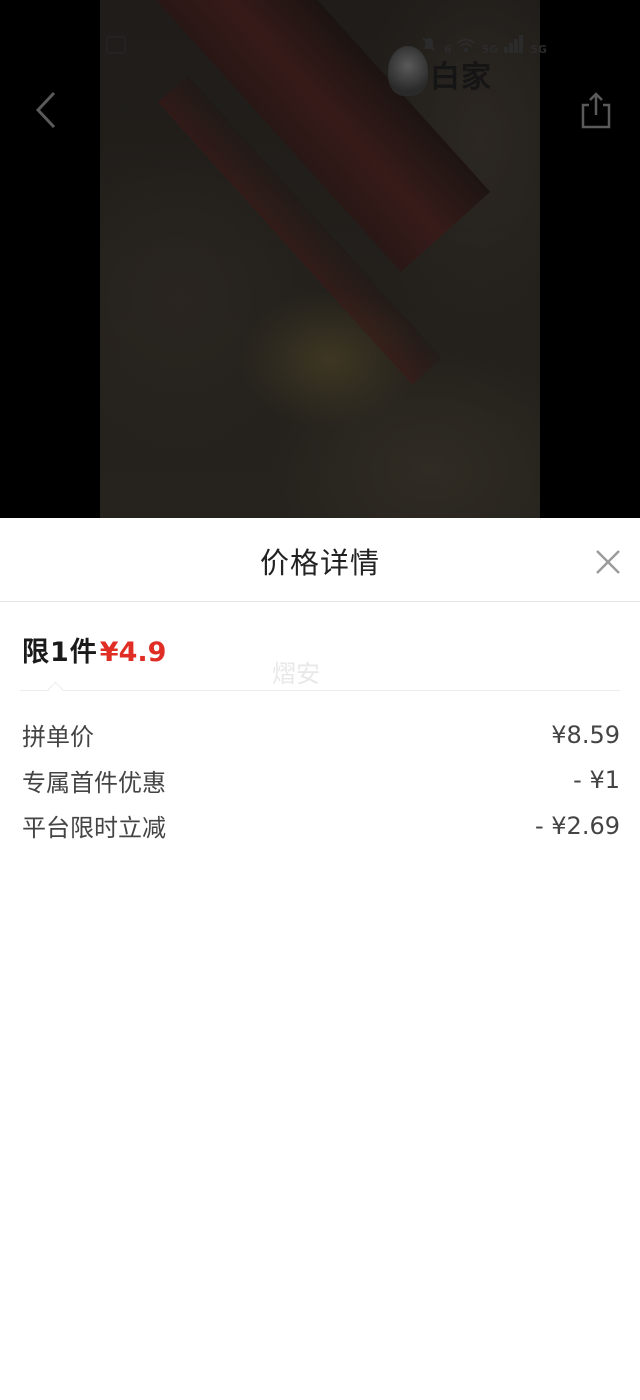  Describe the element at coordinates (461, 77) in the screenshot. I see `video-watermark-text: 白家` at that location.